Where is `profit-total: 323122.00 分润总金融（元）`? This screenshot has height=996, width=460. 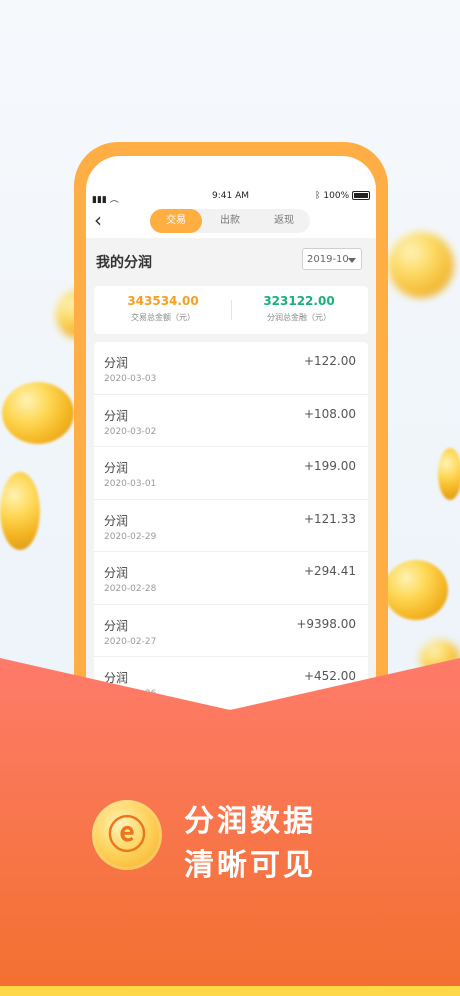
profit-total: 323122.00 分润总金融（元） is located at coordinates (299, 308).